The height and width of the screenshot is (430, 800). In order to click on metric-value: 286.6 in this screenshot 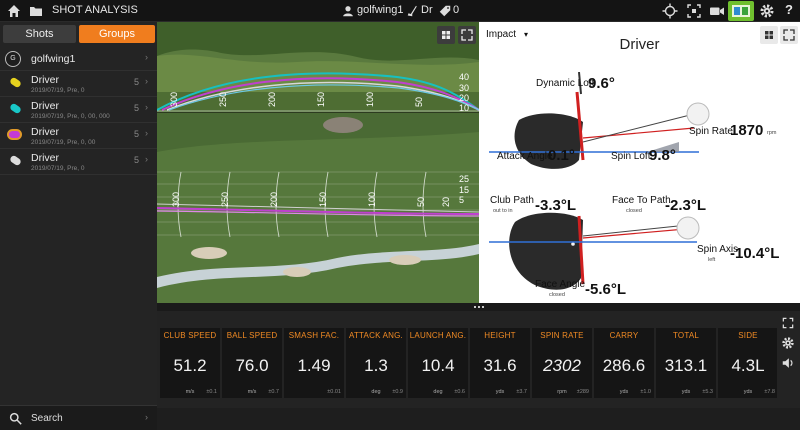, I will do `click(624, 365)`.